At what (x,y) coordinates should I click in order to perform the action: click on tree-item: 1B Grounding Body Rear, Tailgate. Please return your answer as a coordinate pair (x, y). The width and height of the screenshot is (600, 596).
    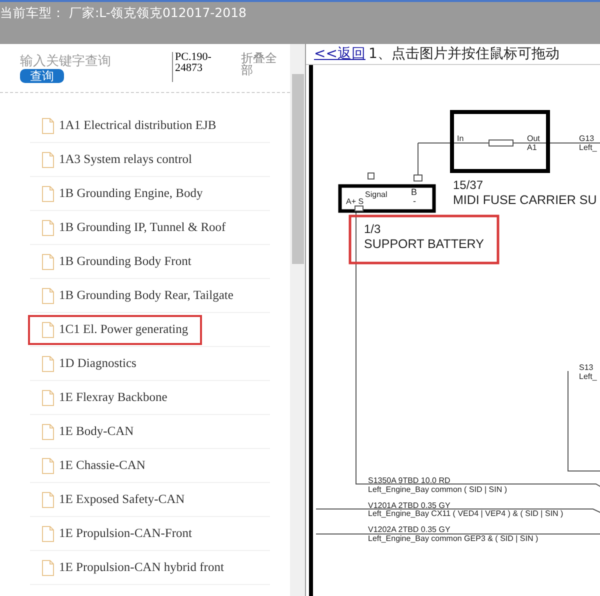
    Looking at the image, I should click on (138, 295).